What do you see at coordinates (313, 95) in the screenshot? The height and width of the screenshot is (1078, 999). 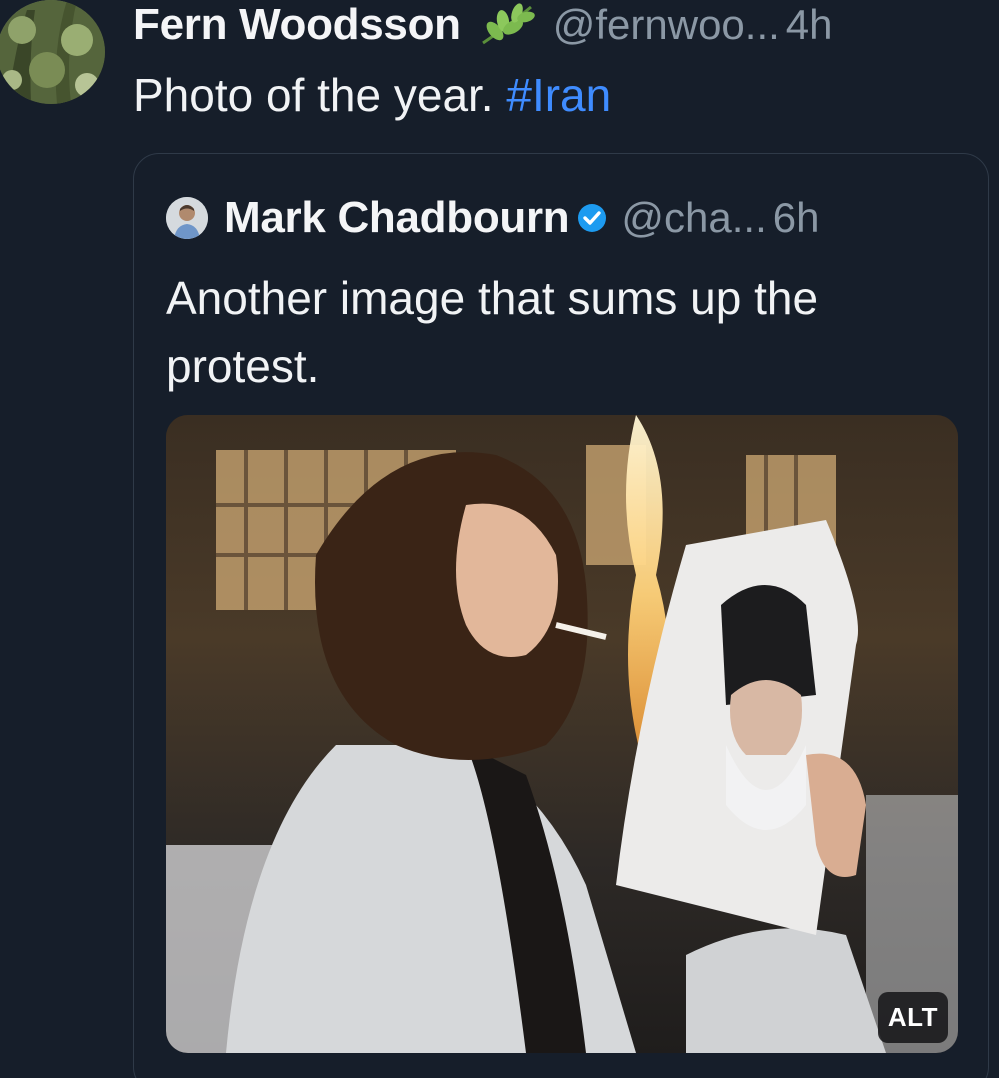 I see `post-text-content: Photo of the year.` at bounding box center [313, 95].